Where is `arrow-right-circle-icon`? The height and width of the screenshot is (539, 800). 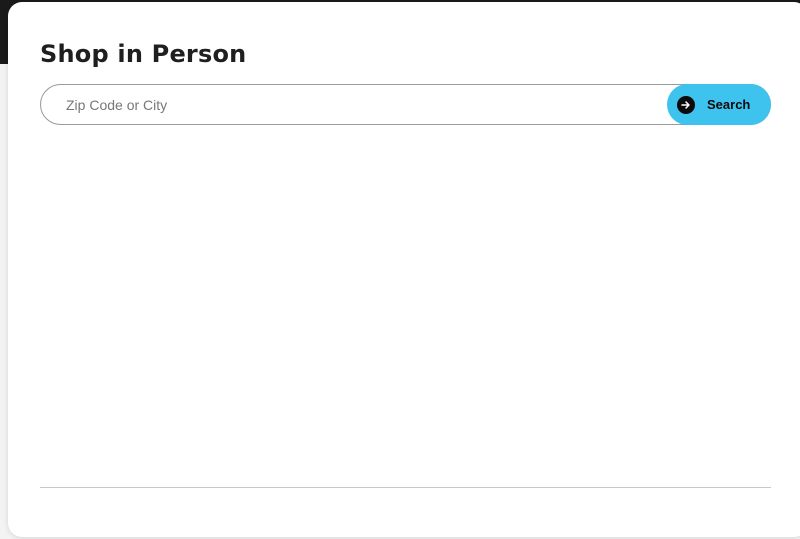 arrow-right-circle-icon is located at coordinates (686, 104).